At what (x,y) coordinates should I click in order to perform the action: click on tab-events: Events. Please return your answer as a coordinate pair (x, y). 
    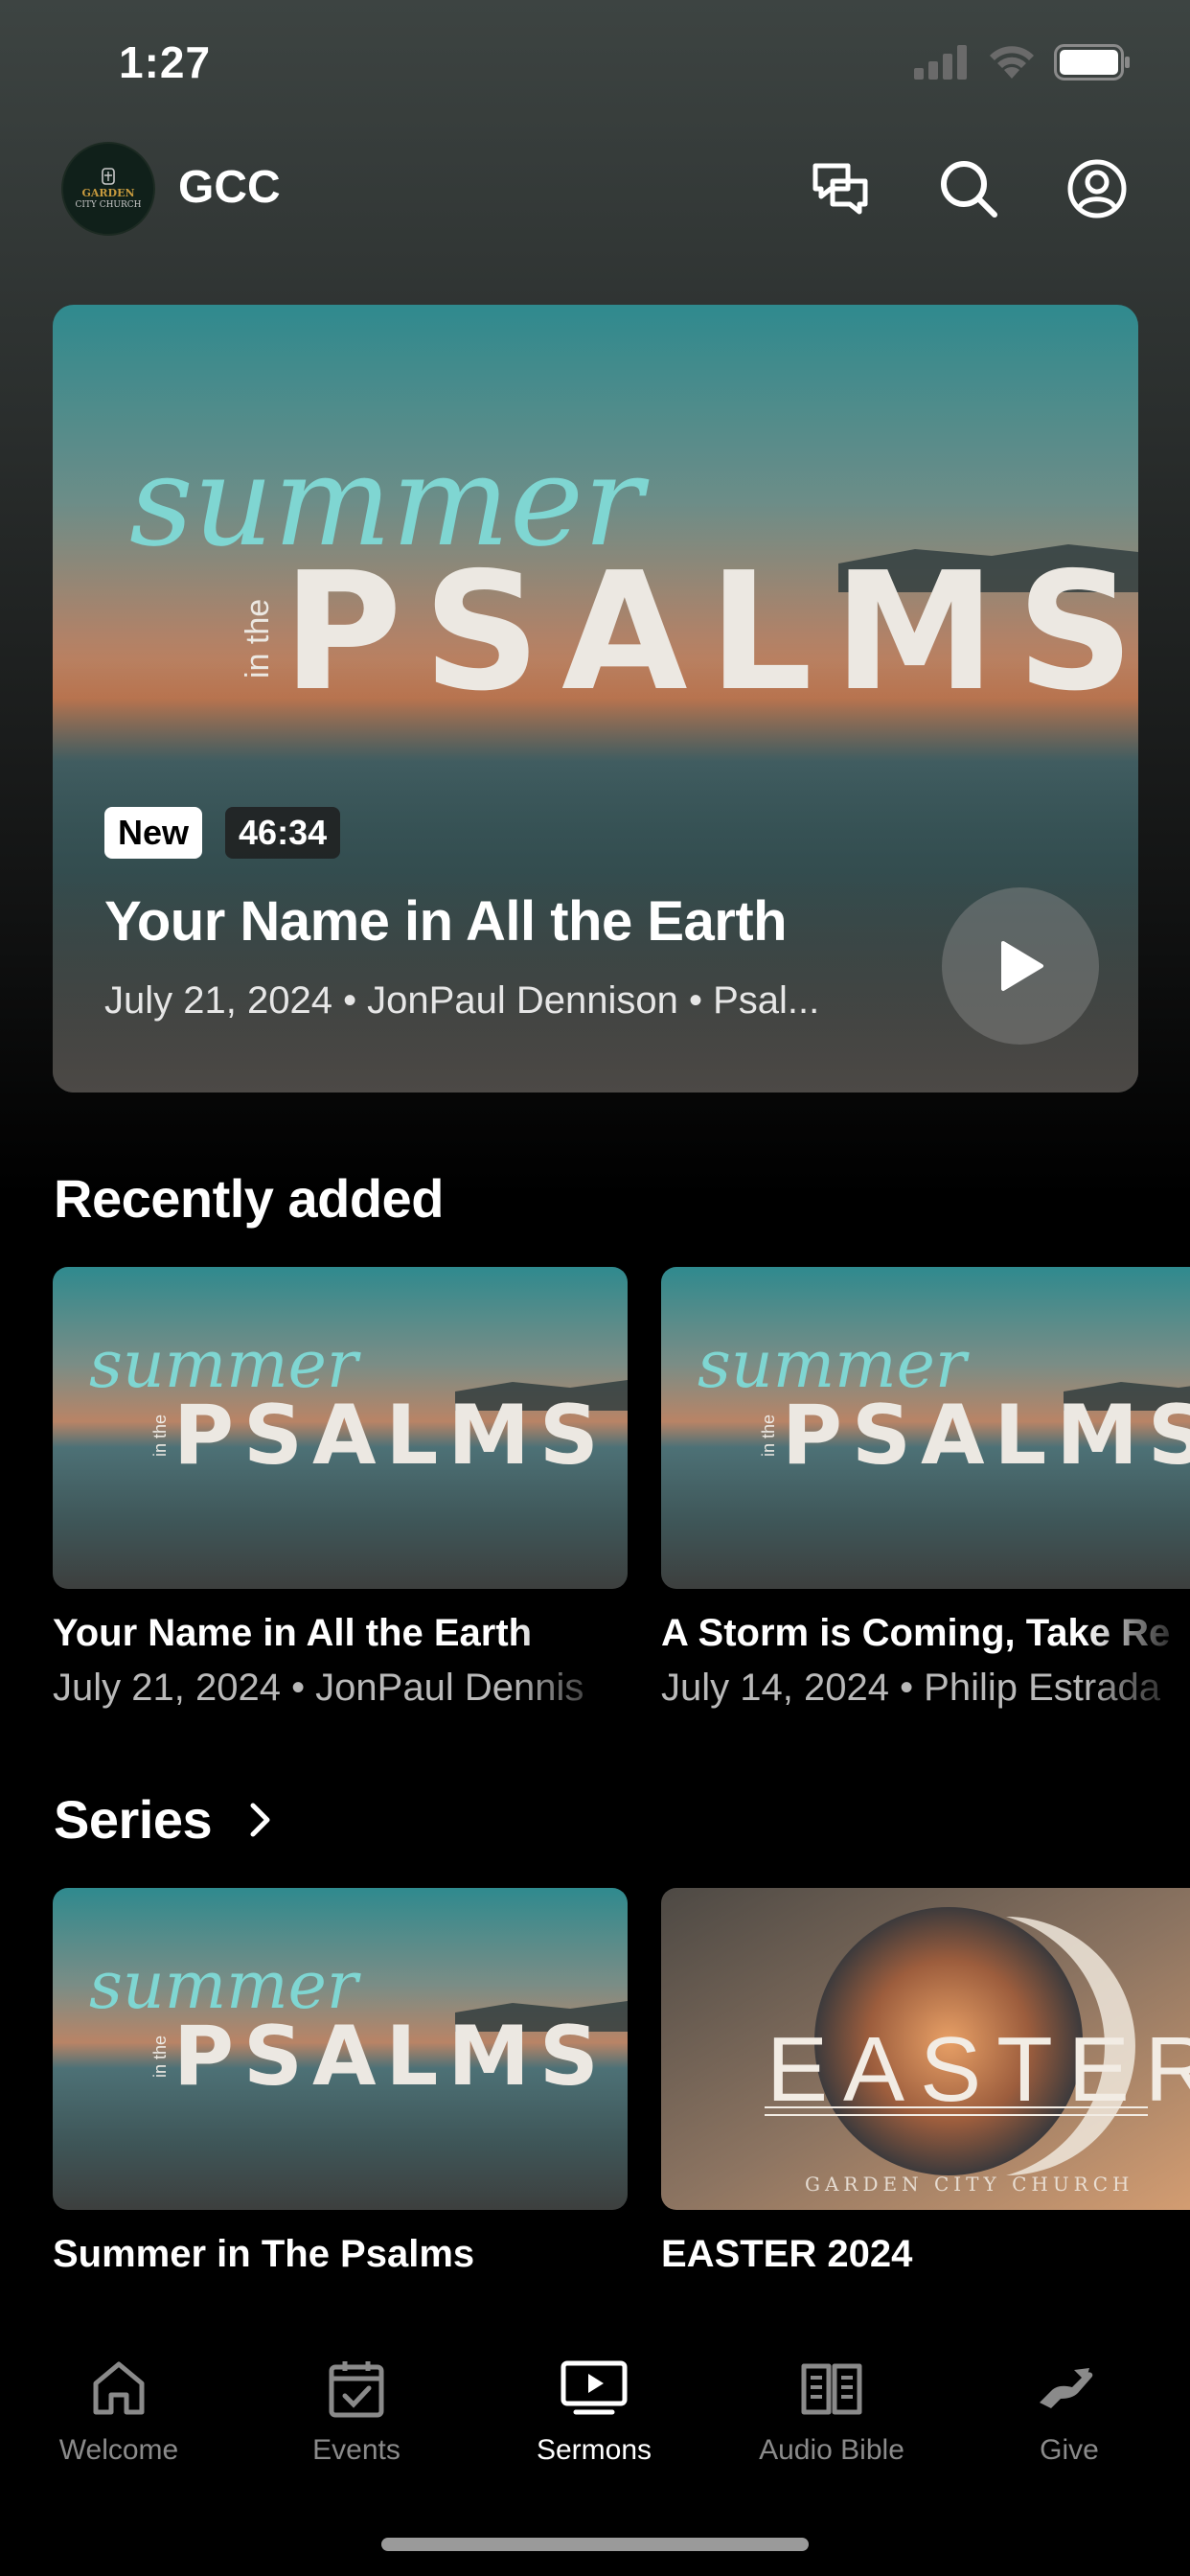
    Looking at the image, I should click on (357, 2410).